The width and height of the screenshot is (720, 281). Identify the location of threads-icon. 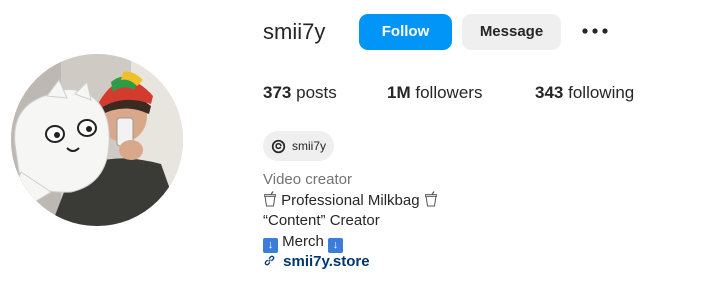
(278, 146).